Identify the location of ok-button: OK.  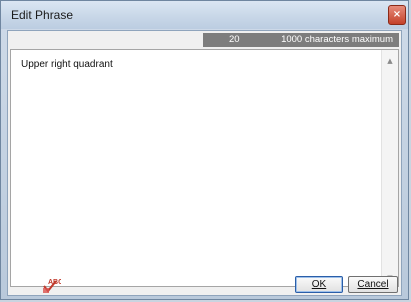
(319, 284).